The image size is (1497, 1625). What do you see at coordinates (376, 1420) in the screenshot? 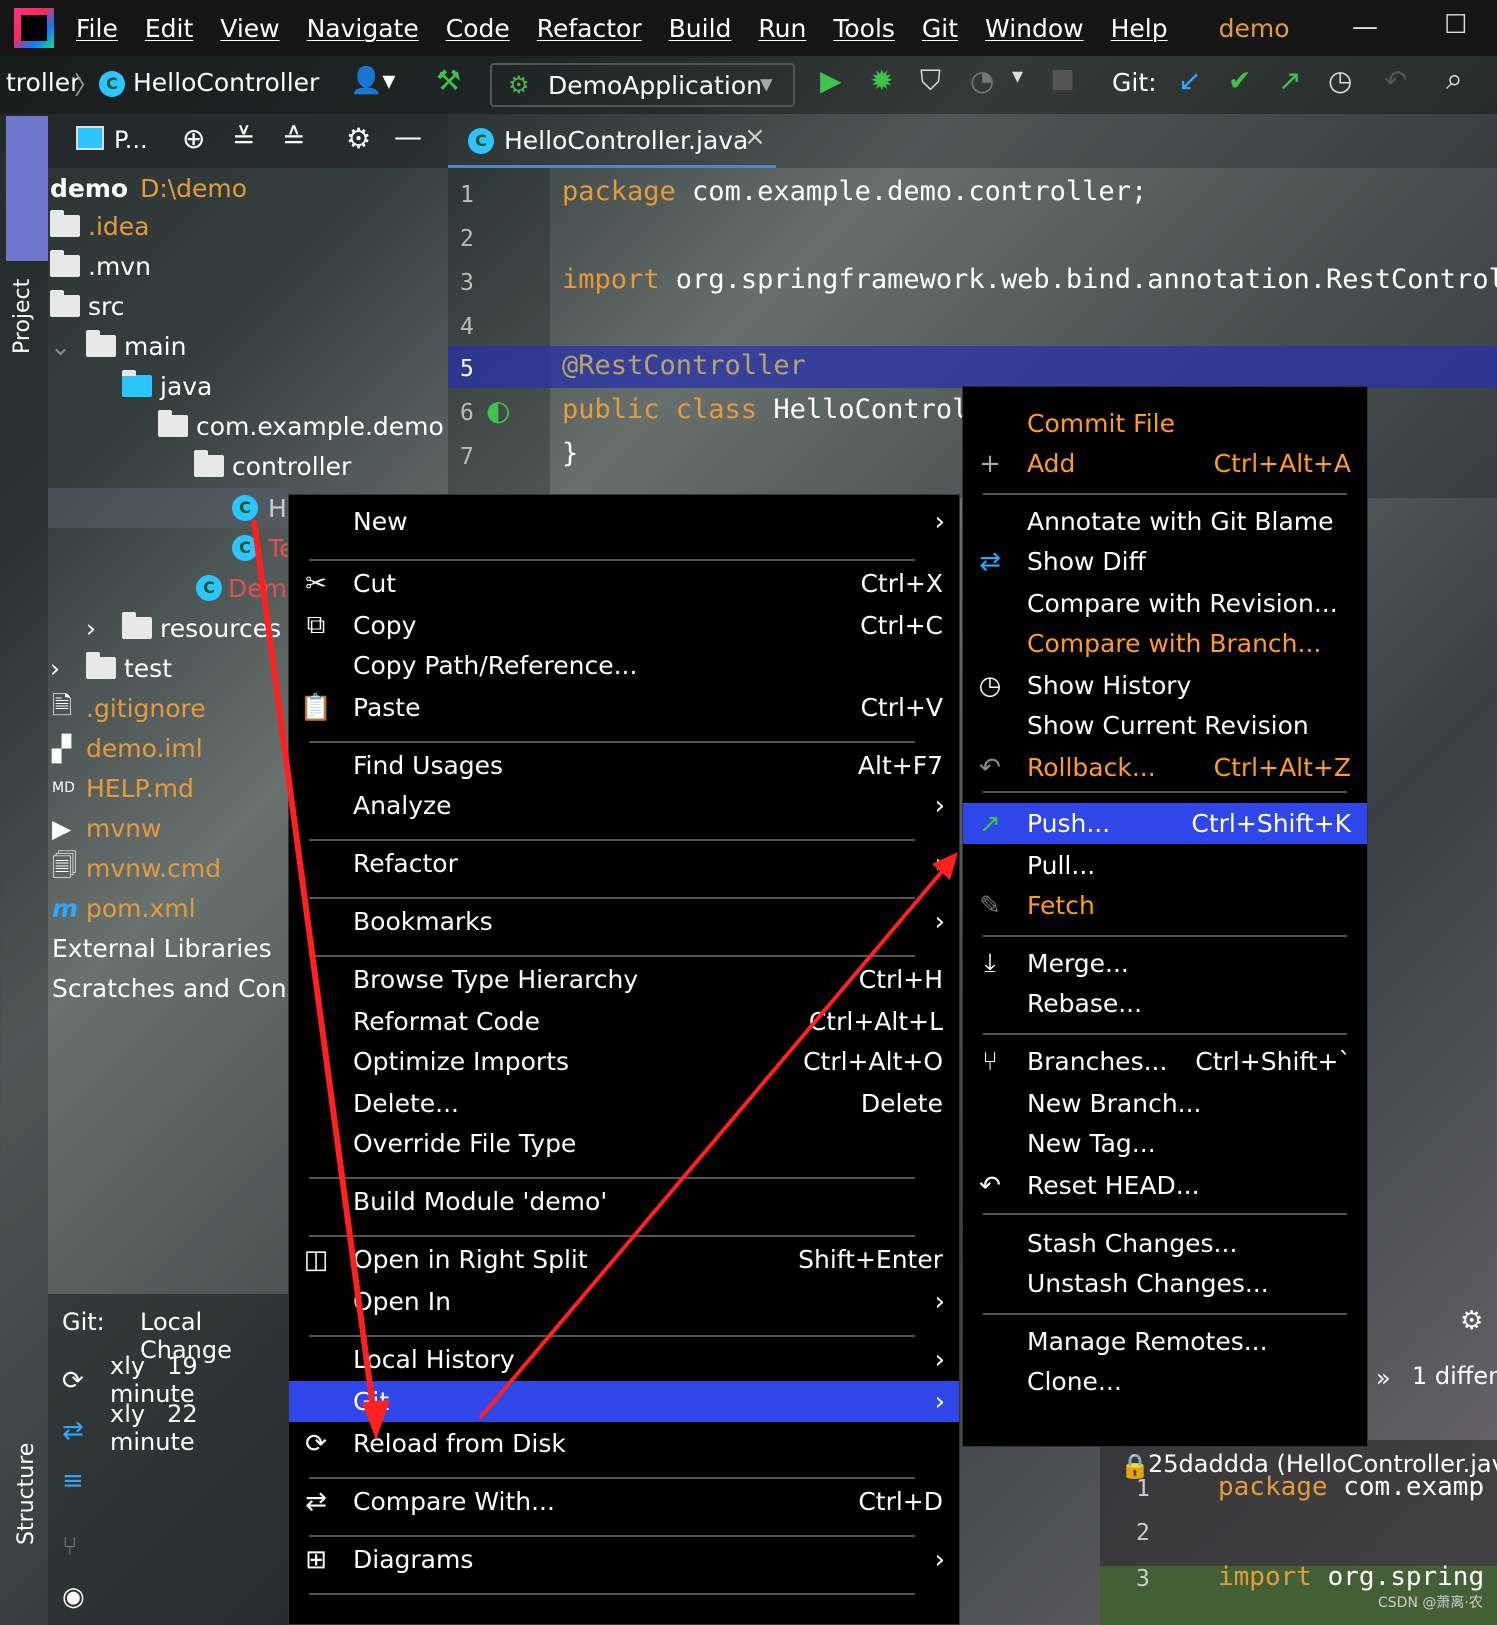
I see `arrowhead` at bounding box center [376, 1420].